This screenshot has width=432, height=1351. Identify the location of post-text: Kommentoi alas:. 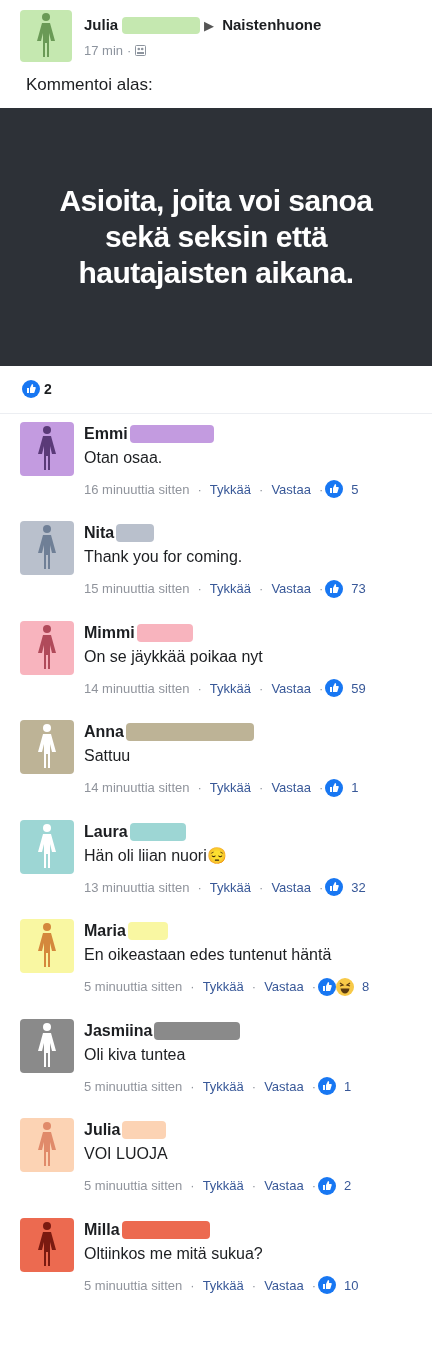
(89, 85).